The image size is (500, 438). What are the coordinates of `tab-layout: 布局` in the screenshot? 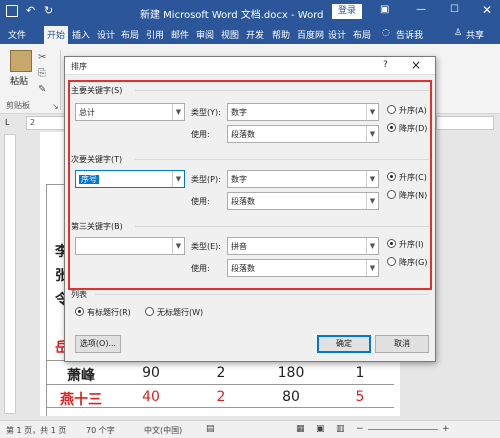 It's located at (130, 34).